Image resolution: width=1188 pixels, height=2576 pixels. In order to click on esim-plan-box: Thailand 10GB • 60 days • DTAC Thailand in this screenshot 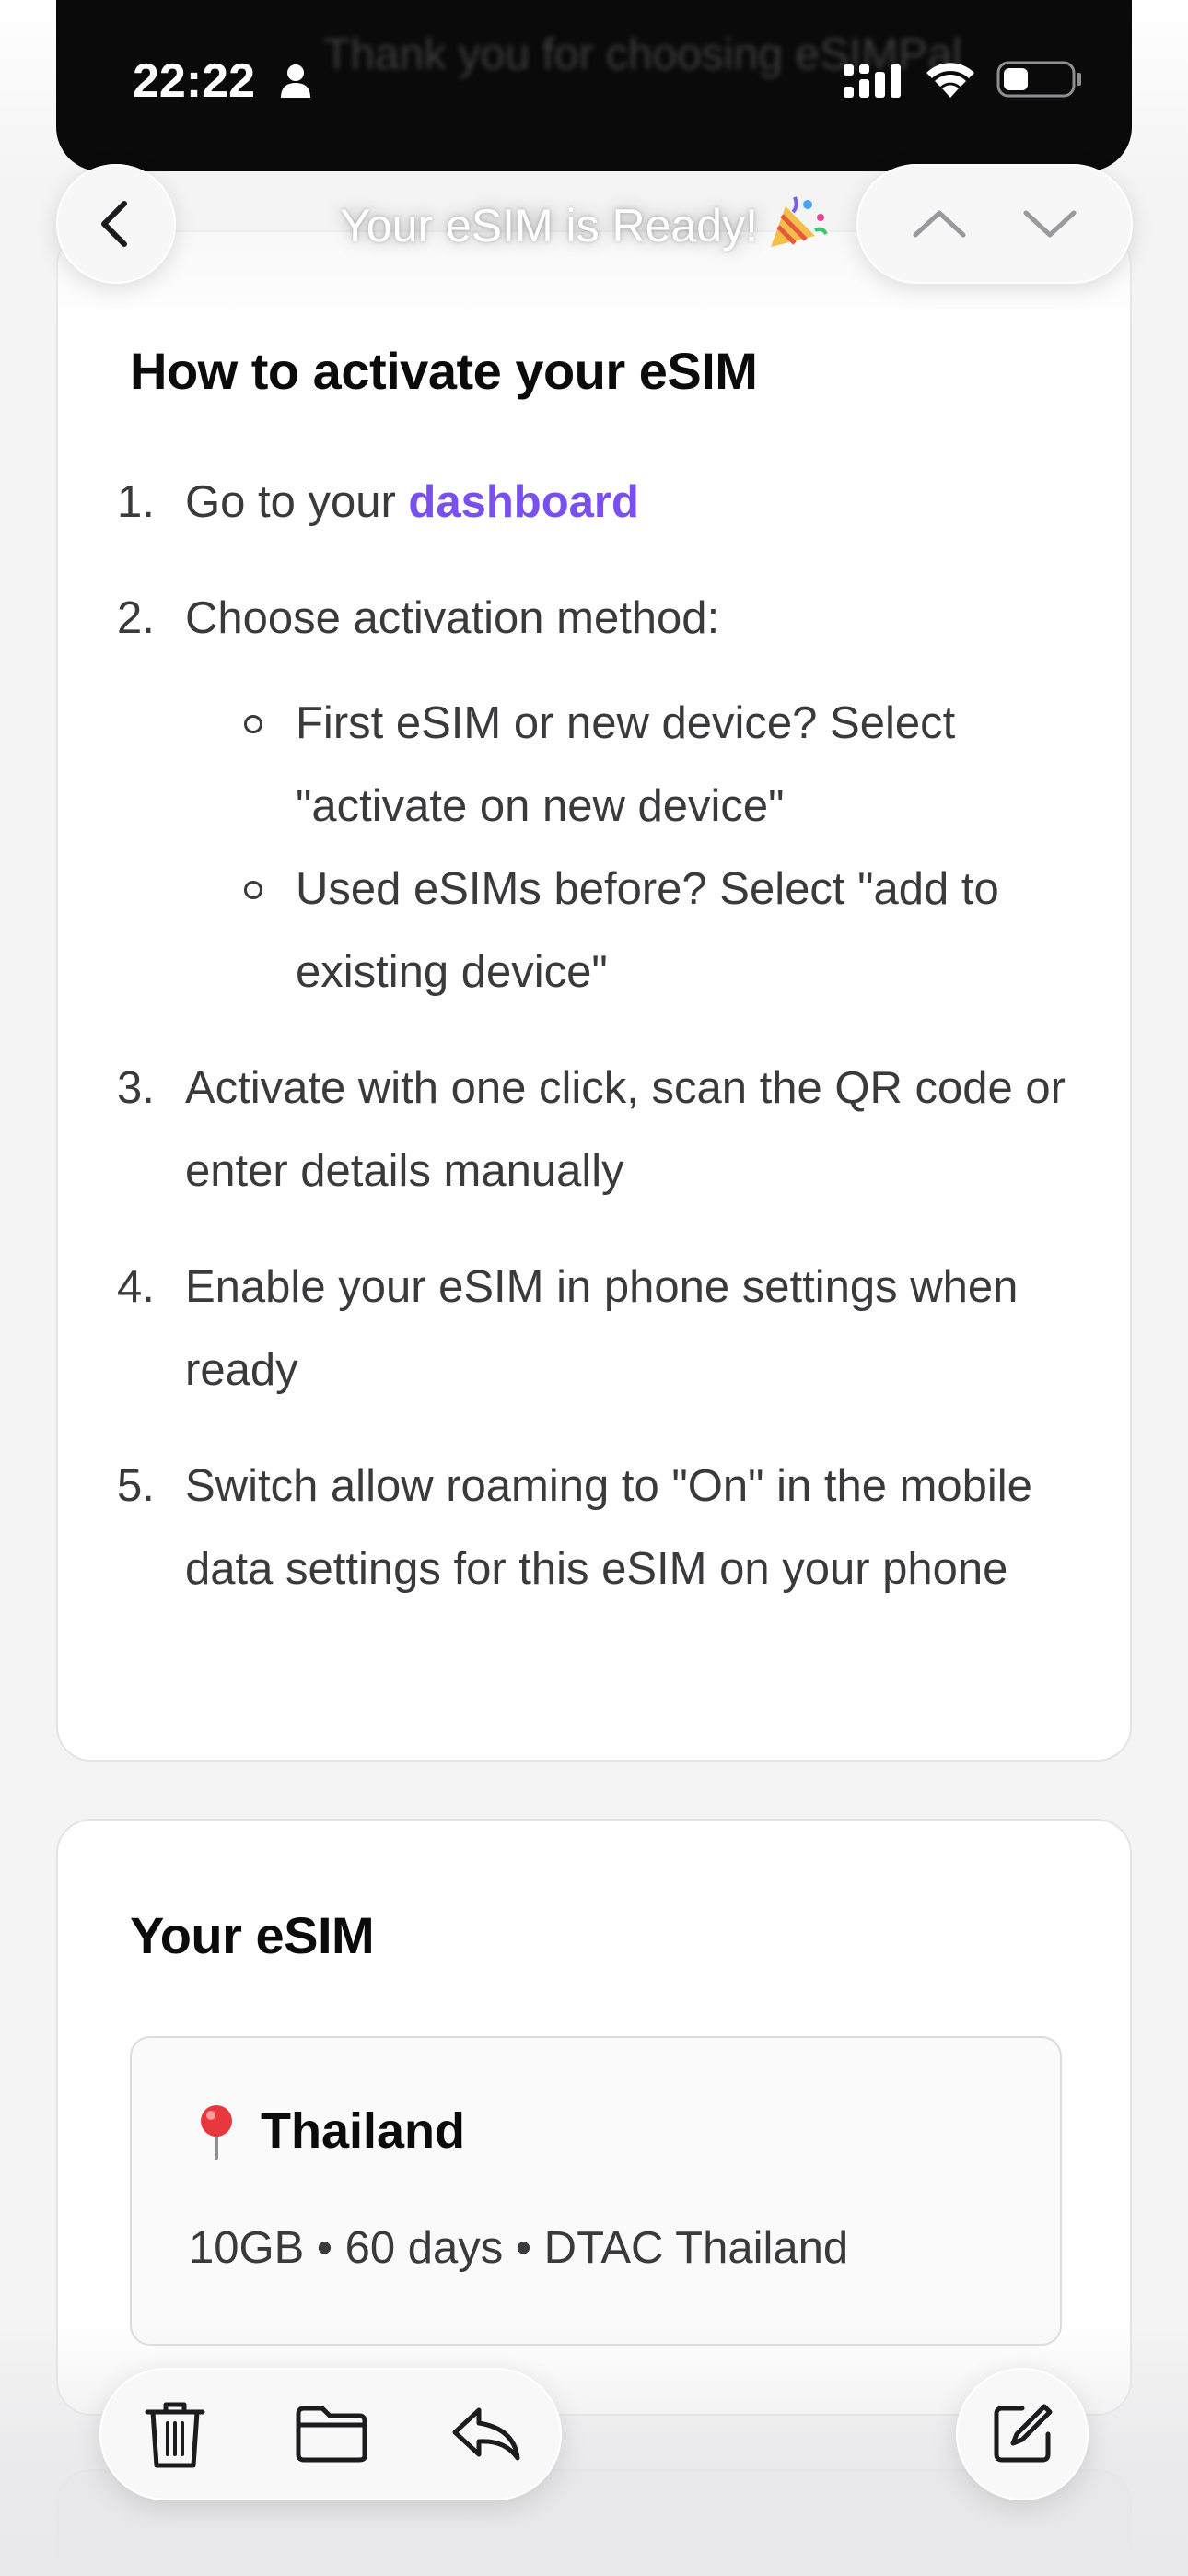, I will do `click(596, 2191)`.